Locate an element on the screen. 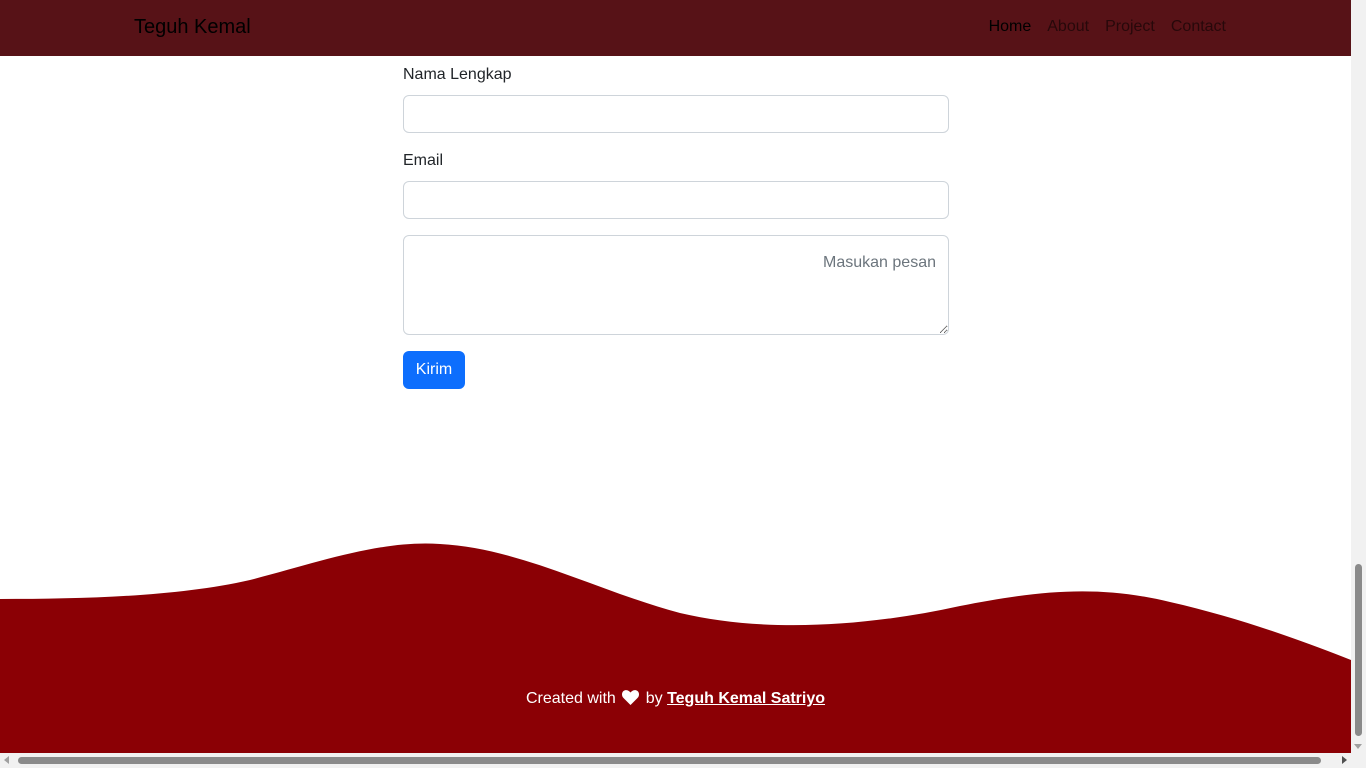 This screenshot has width=1366, height=768. navbar: Teguh Kemal Home About Project Contact is located at coordinates (675, 28).